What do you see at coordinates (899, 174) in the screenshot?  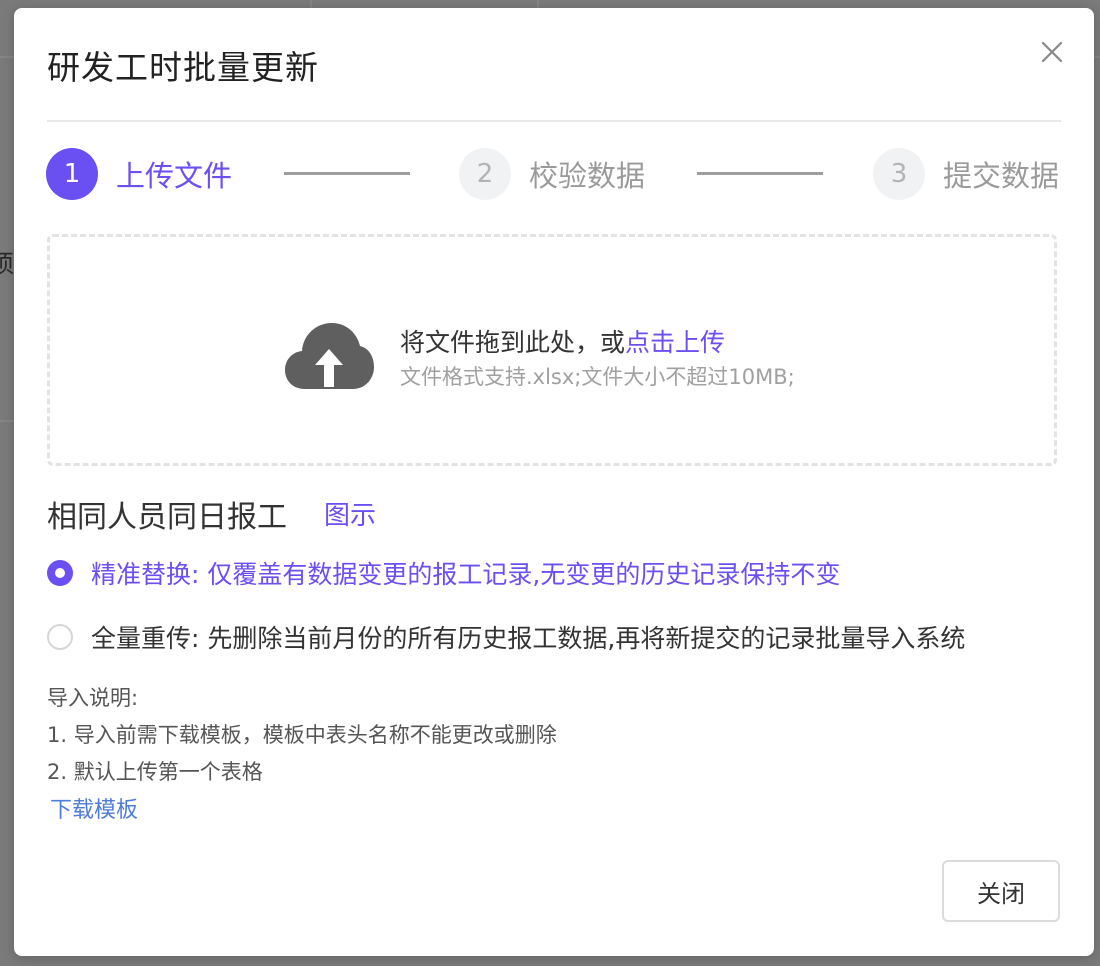 I see `step-number: 3` at bounding box center [899, 174].